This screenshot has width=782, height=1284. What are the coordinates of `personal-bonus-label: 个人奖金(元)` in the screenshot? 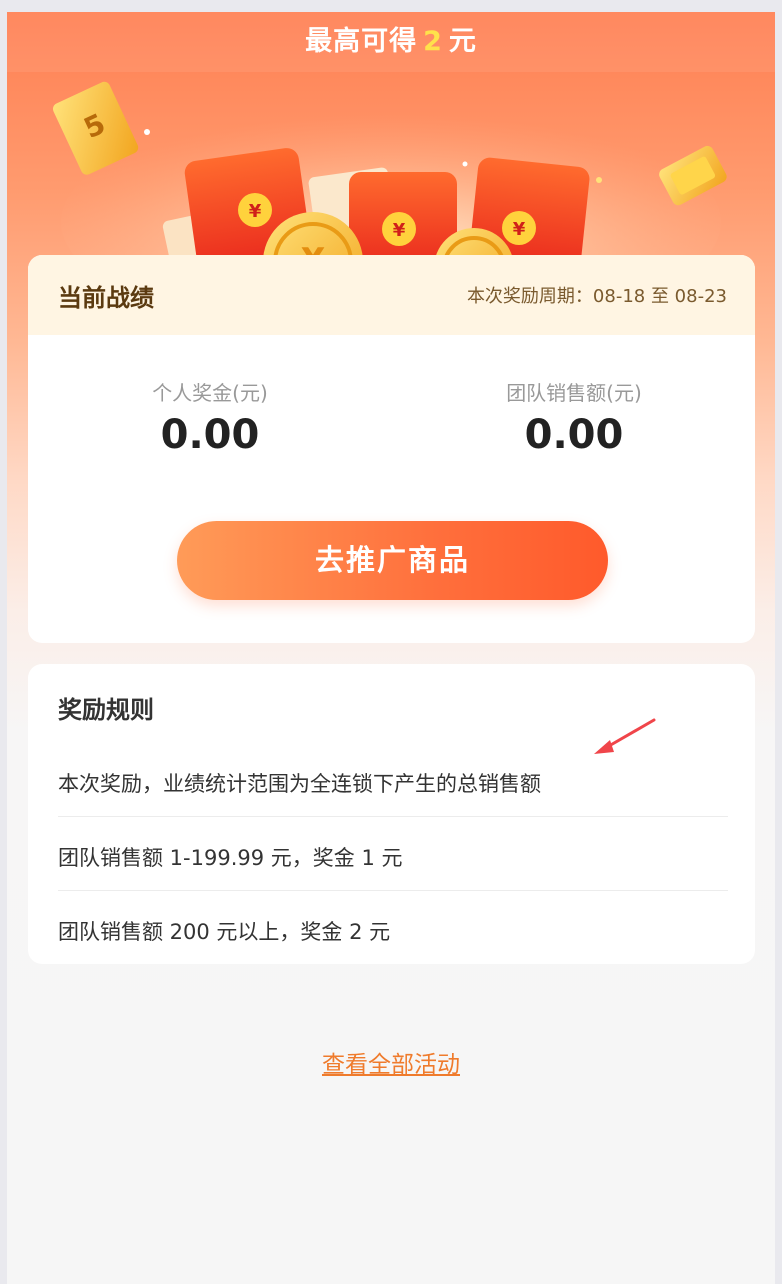 It's located at (210, 393).